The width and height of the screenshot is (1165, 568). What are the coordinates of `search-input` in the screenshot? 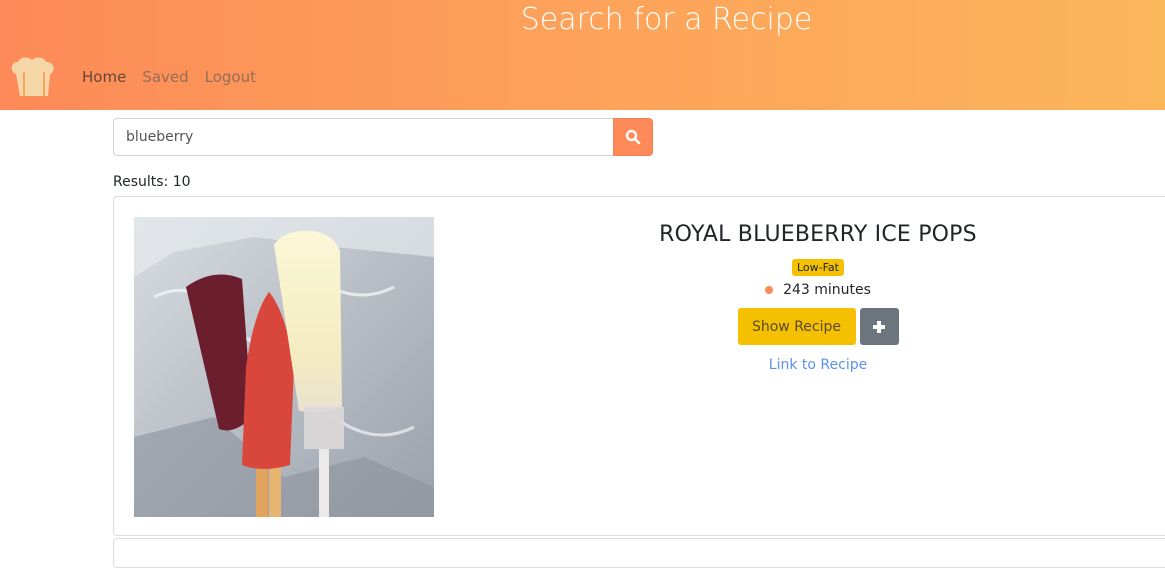 It's located at (363, 137).